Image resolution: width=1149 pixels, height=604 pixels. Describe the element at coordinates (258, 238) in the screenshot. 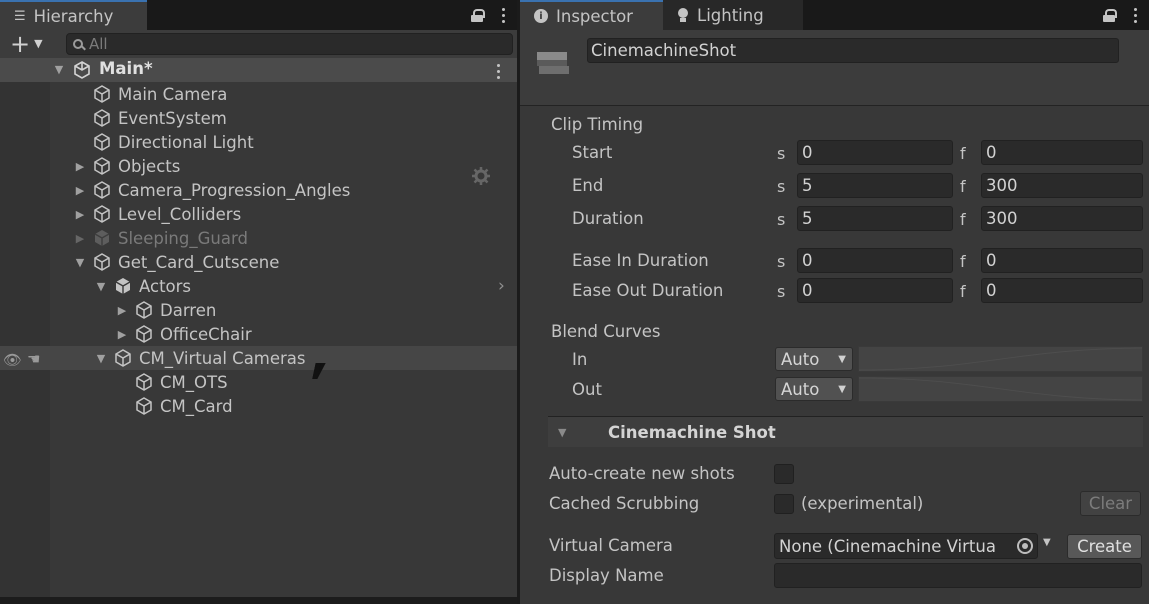

I see `hierarchy-row-sleeping-guard: ▶ Sleeping_Guard` at that location.